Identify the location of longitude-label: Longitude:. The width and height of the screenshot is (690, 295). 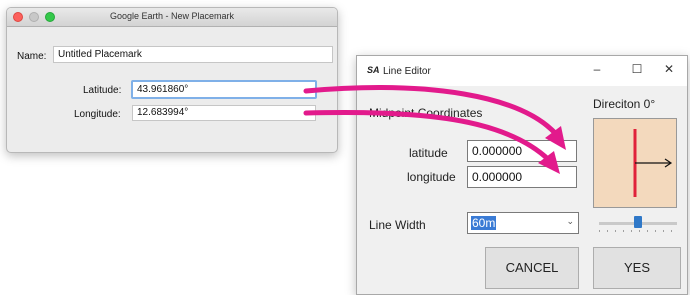
(97, 114).